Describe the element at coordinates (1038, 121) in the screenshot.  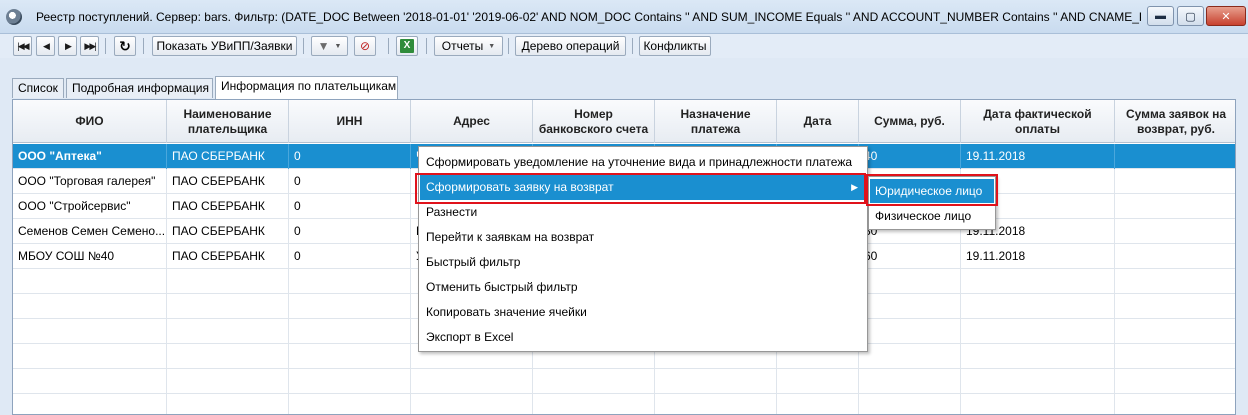
I see `column-header-actual-pay-date: Дата фактической оплаты` at that location.